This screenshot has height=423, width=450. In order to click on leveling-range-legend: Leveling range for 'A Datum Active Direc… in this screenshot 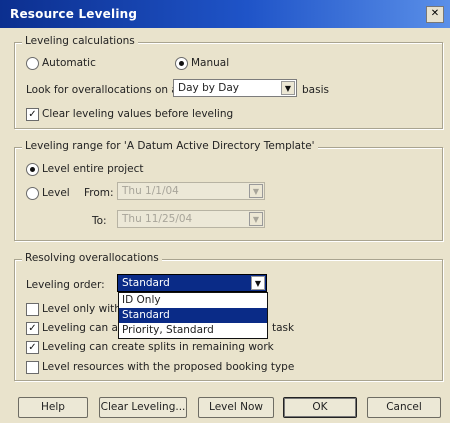, I will do `click(170, 146)`.